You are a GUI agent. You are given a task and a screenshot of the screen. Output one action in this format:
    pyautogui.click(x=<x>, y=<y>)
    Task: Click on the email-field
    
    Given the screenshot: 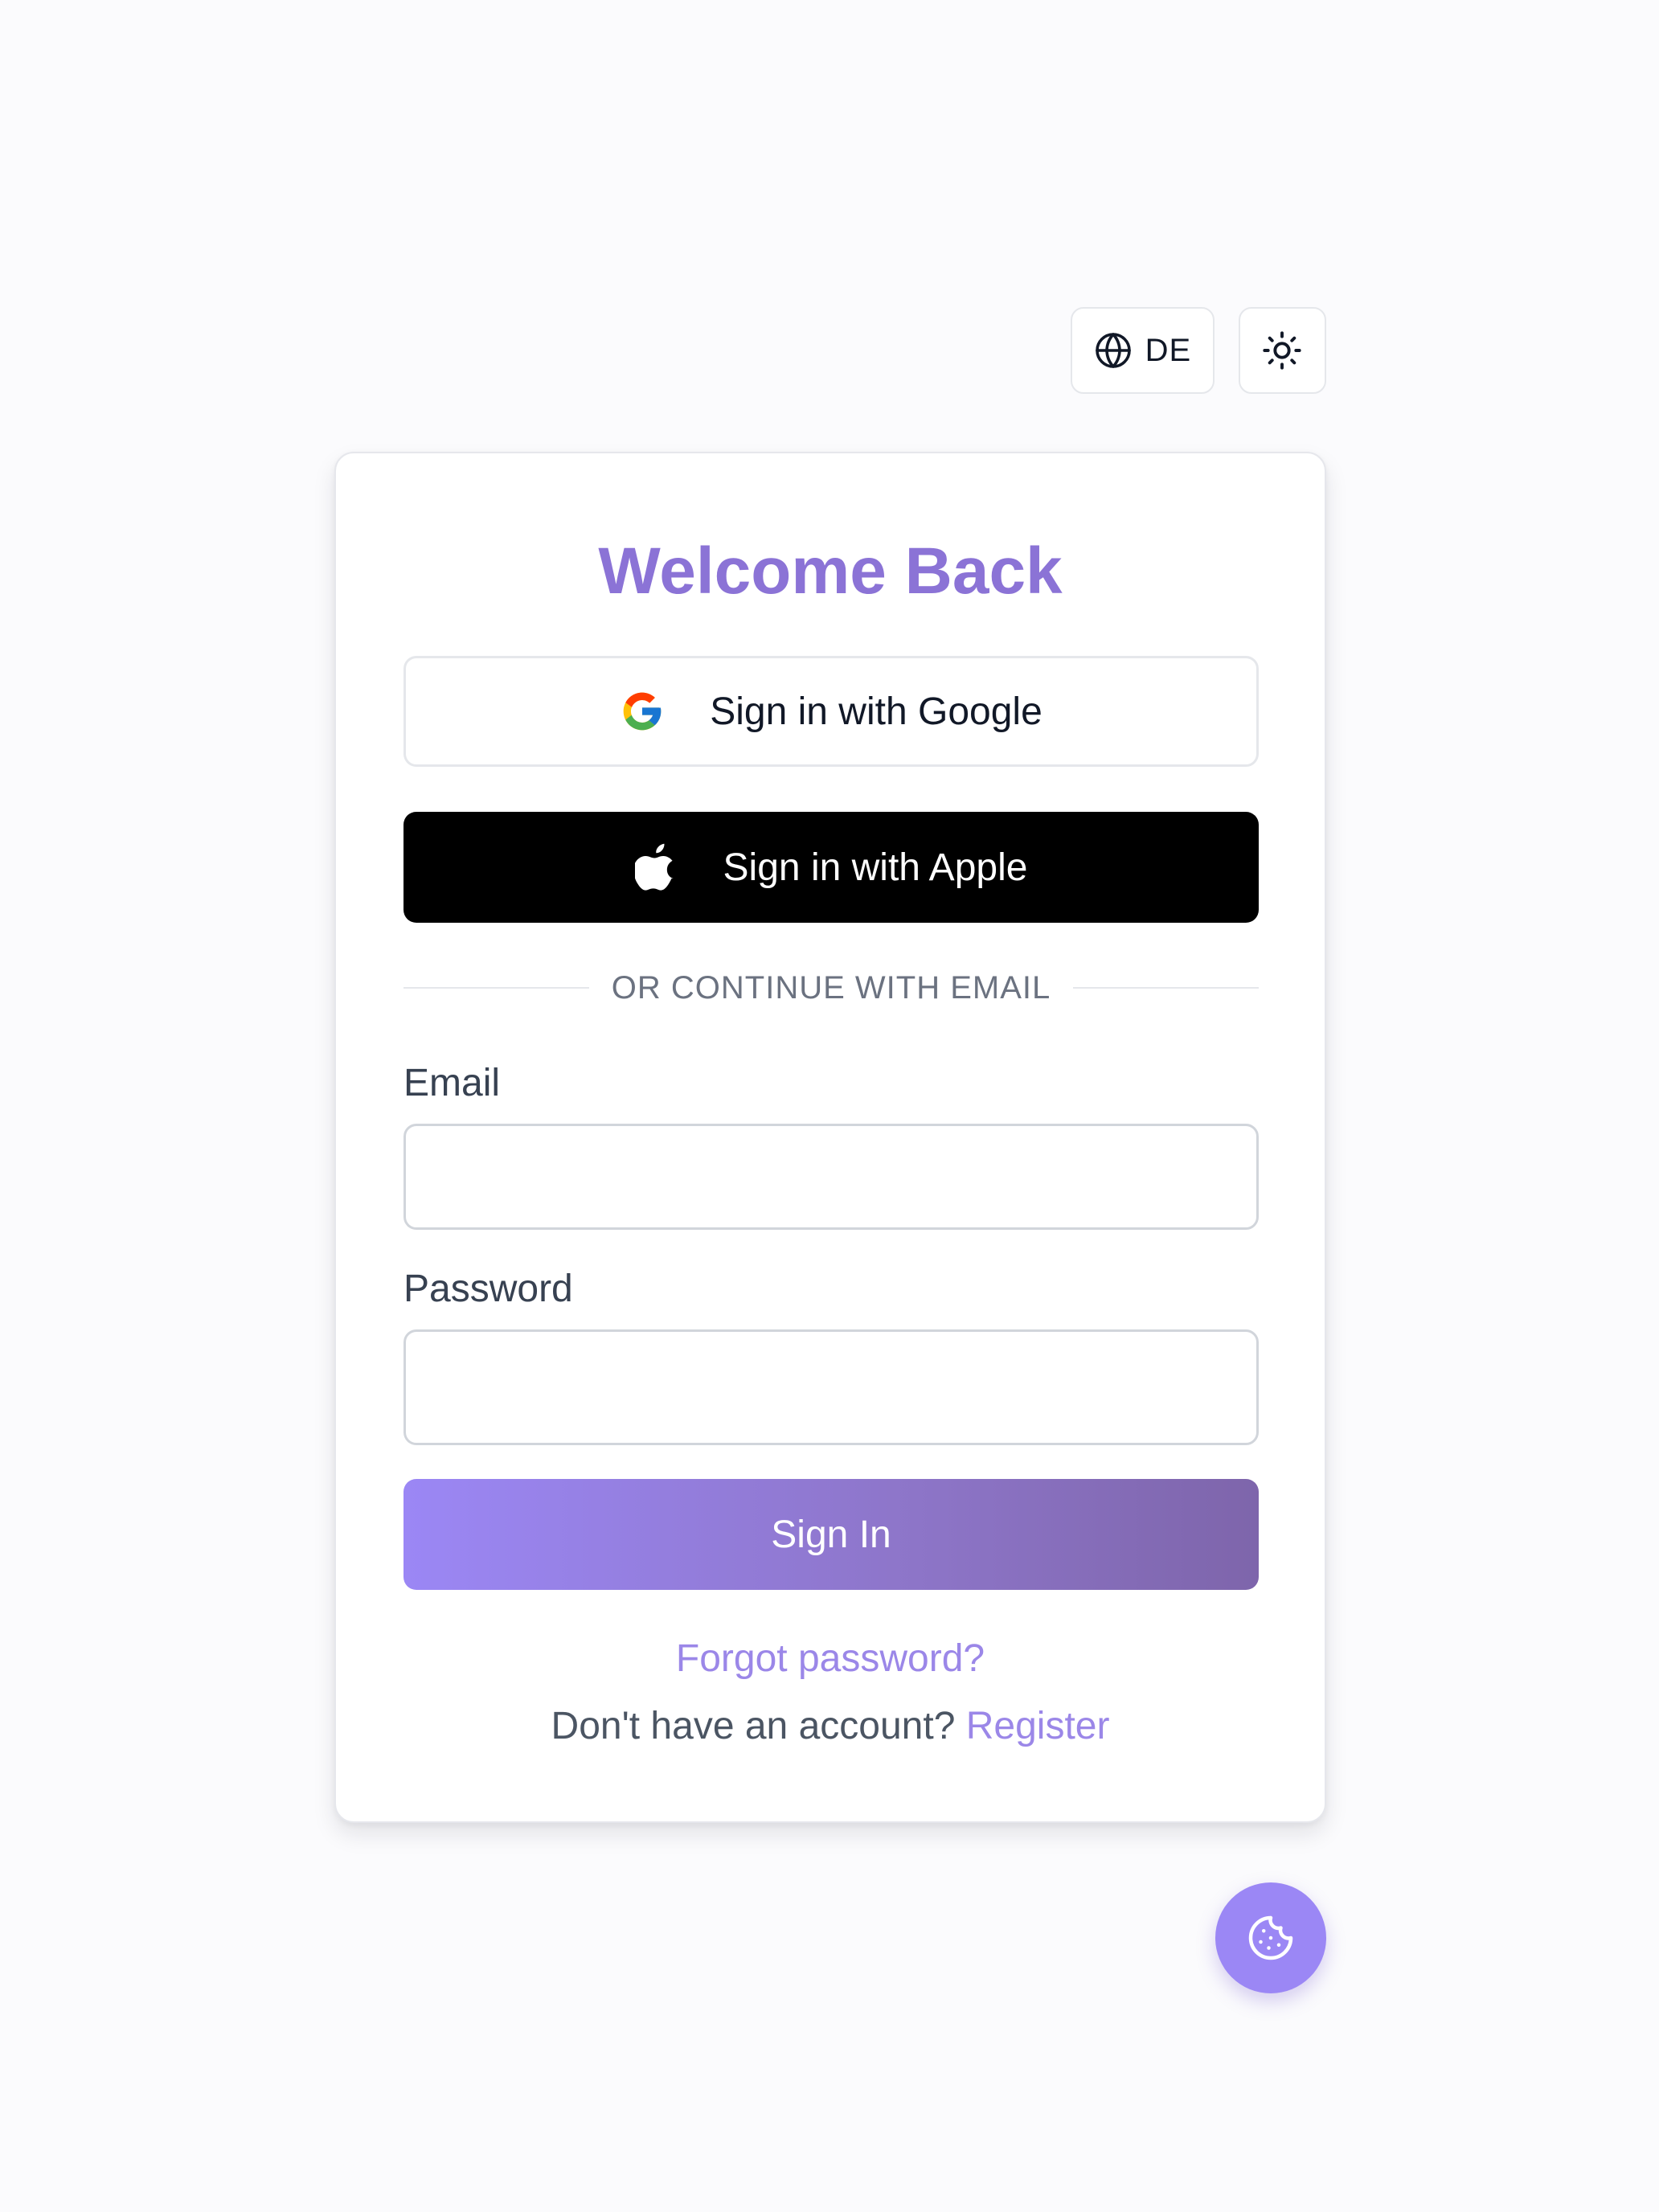 What is the action you would take?
    pyautogui.click(x=831, y=1177)
    